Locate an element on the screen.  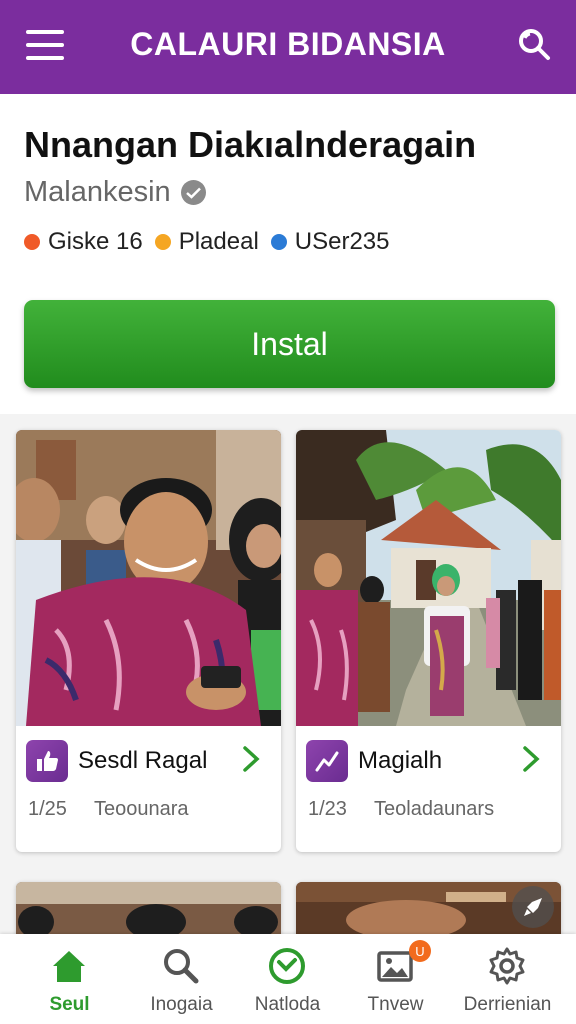
install-button: Instal is located at coordinates (289, 344).